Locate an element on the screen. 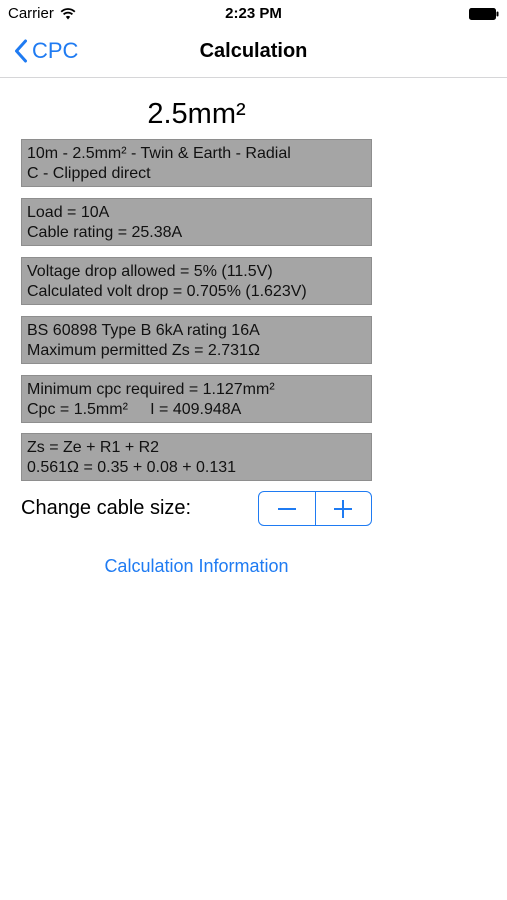 The image size is (507, 900). box-line-1: Zs = Ze + R1 + R2 is located at coordinates (93, 447).